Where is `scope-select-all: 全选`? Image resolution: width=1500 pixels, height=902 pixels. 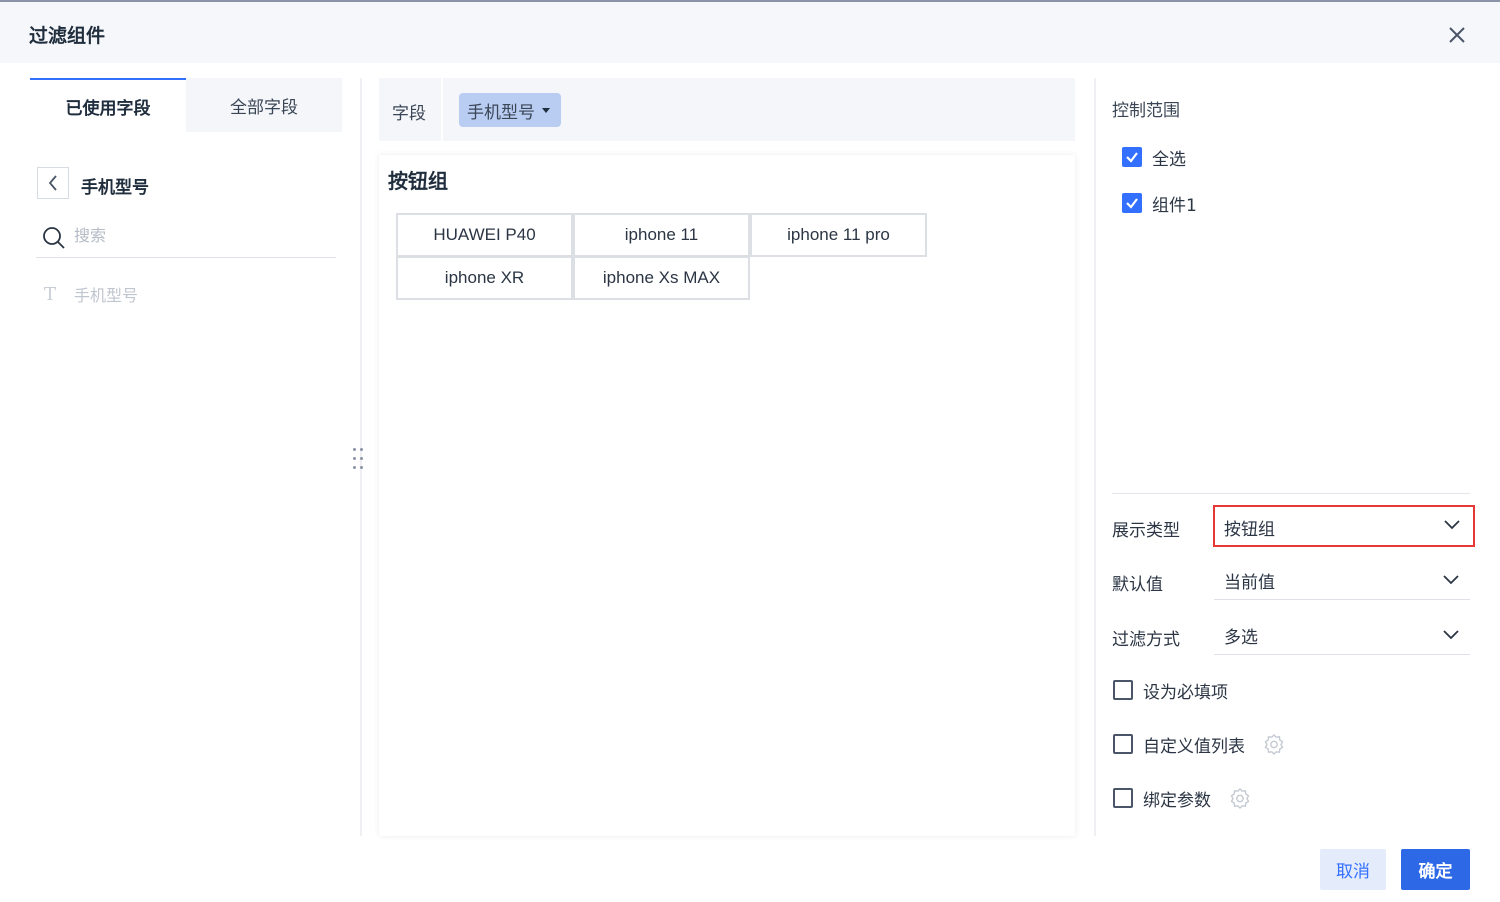
scope-select-all: 全选 is located at coordinates (1154, 157).